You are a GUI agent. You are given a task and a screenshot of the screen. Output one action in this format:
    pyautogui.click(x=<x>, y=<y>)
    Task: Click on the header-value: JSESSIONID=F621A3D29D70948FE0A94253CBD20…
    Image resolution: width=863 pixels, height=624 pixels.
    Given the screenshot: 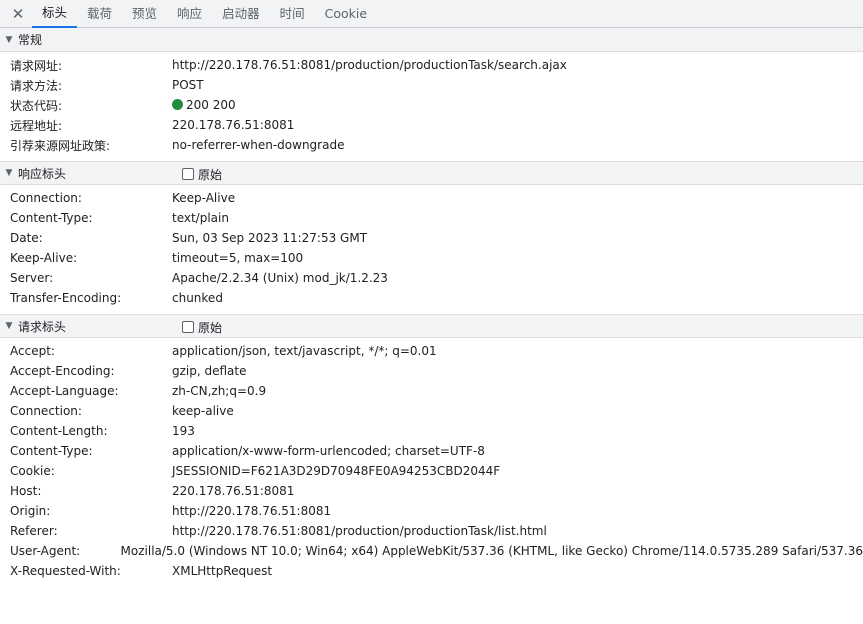 What is the action you would take?
    pyautogui.click(x=336, y=471)
    